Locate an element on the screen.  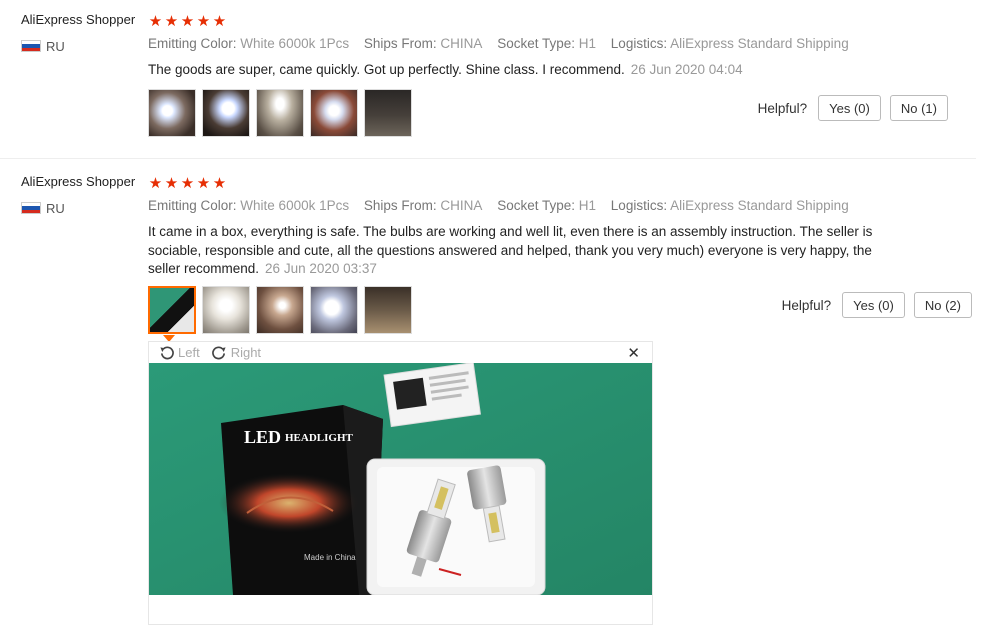
review-date: 26 Jun 2020 04:04 is located at coordinates (686, 69).